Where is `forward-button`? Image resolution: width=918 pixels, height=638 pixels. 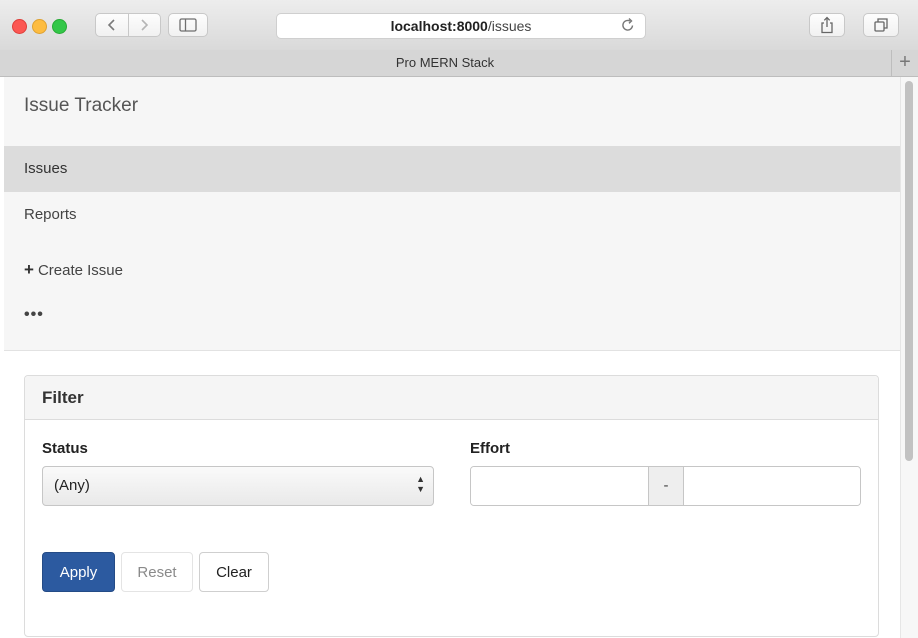
forward-button is located at coordinates (145, 25).